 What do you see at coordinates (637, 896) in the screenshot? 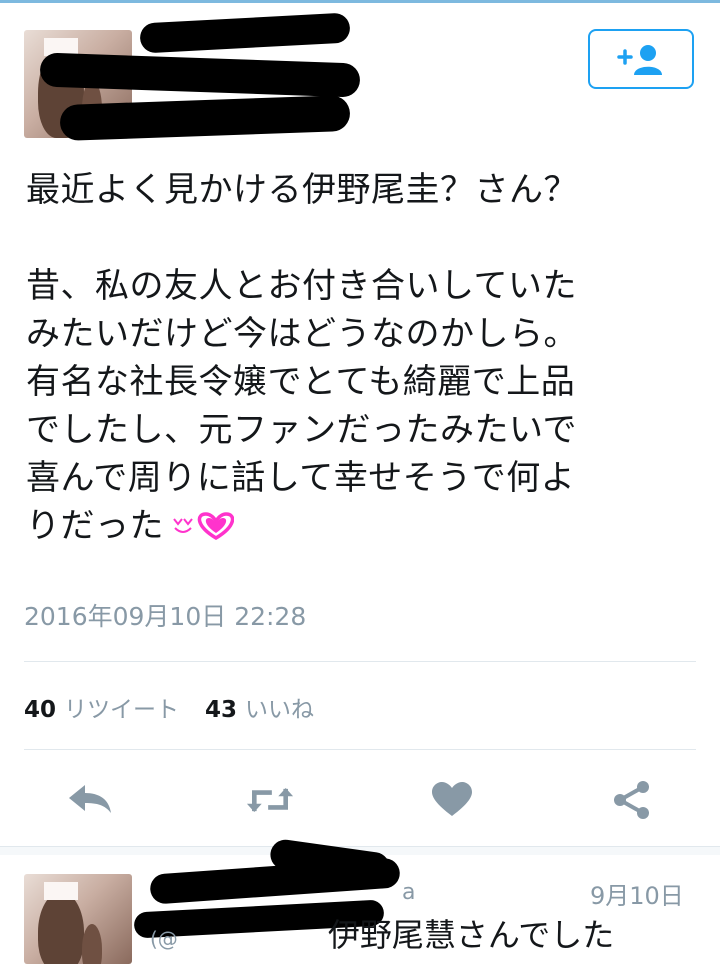
I see `reply-date: 9月10日` at bounding box center [637, 896].